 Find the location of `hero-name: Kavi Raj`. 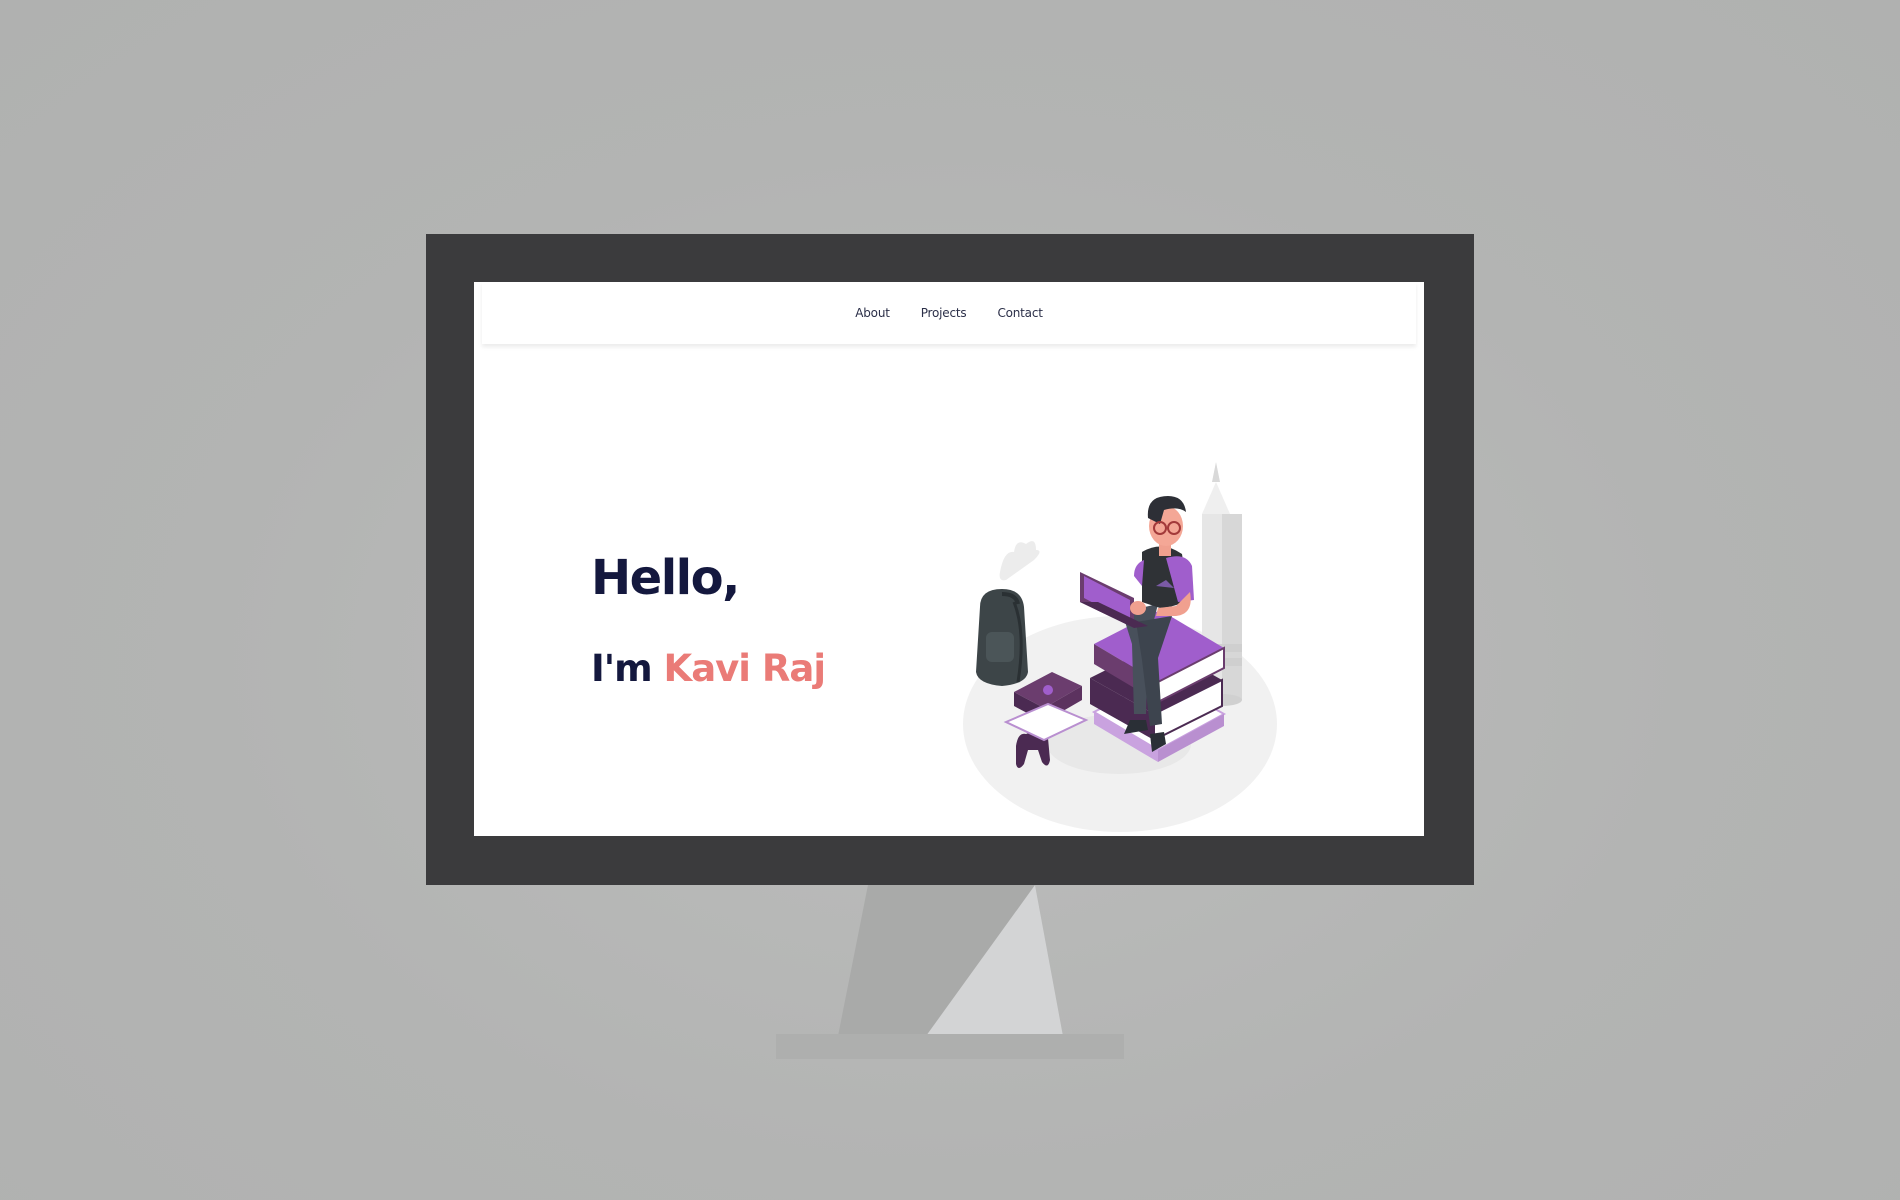

hero-name: Kavi Raj is located at coordinates (744, 668).